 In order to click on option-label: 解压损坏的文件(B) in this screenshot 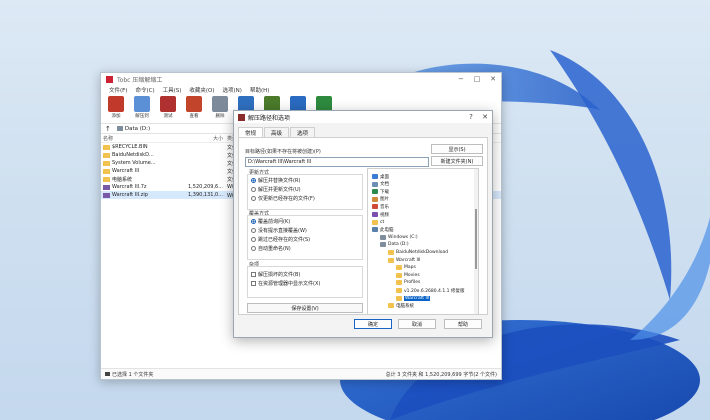, I will do `click(279, 275)`.